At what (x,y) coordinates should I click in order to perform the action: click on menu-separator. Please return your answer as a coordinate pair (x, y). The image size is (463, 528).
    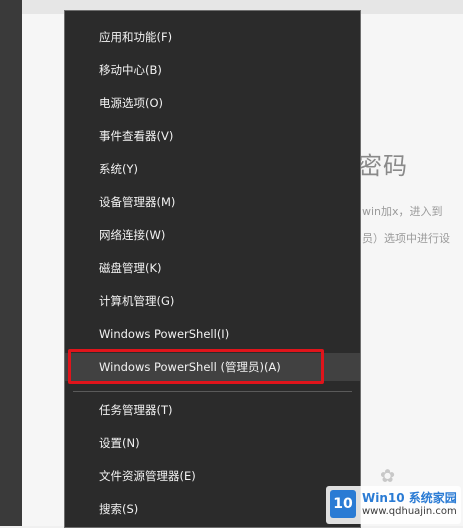
    Looking at the image, I should click on (212, 391).